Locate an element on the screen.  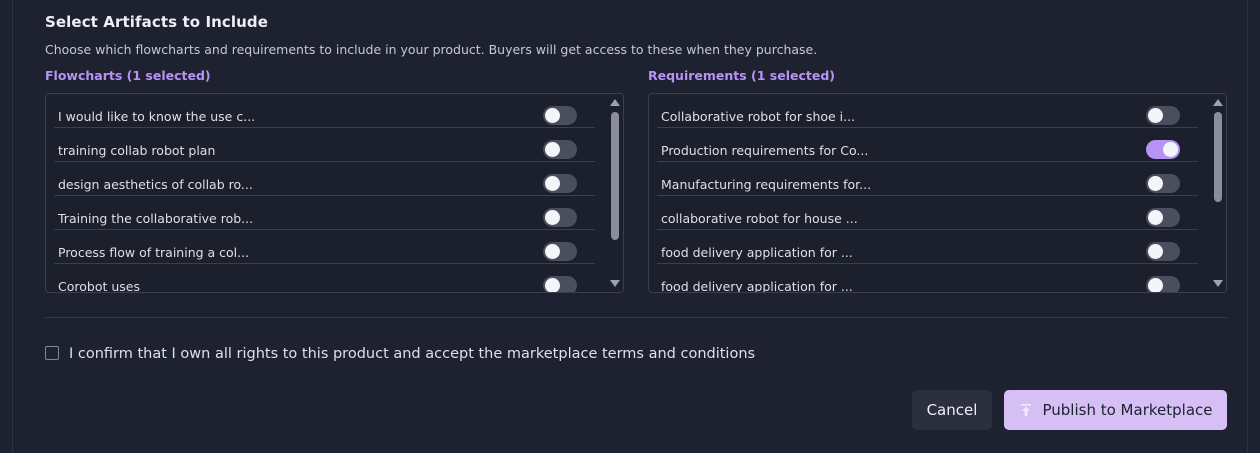
flowcharts-label: Flowcharts (1 selected) is located at coordinates (128, 75).